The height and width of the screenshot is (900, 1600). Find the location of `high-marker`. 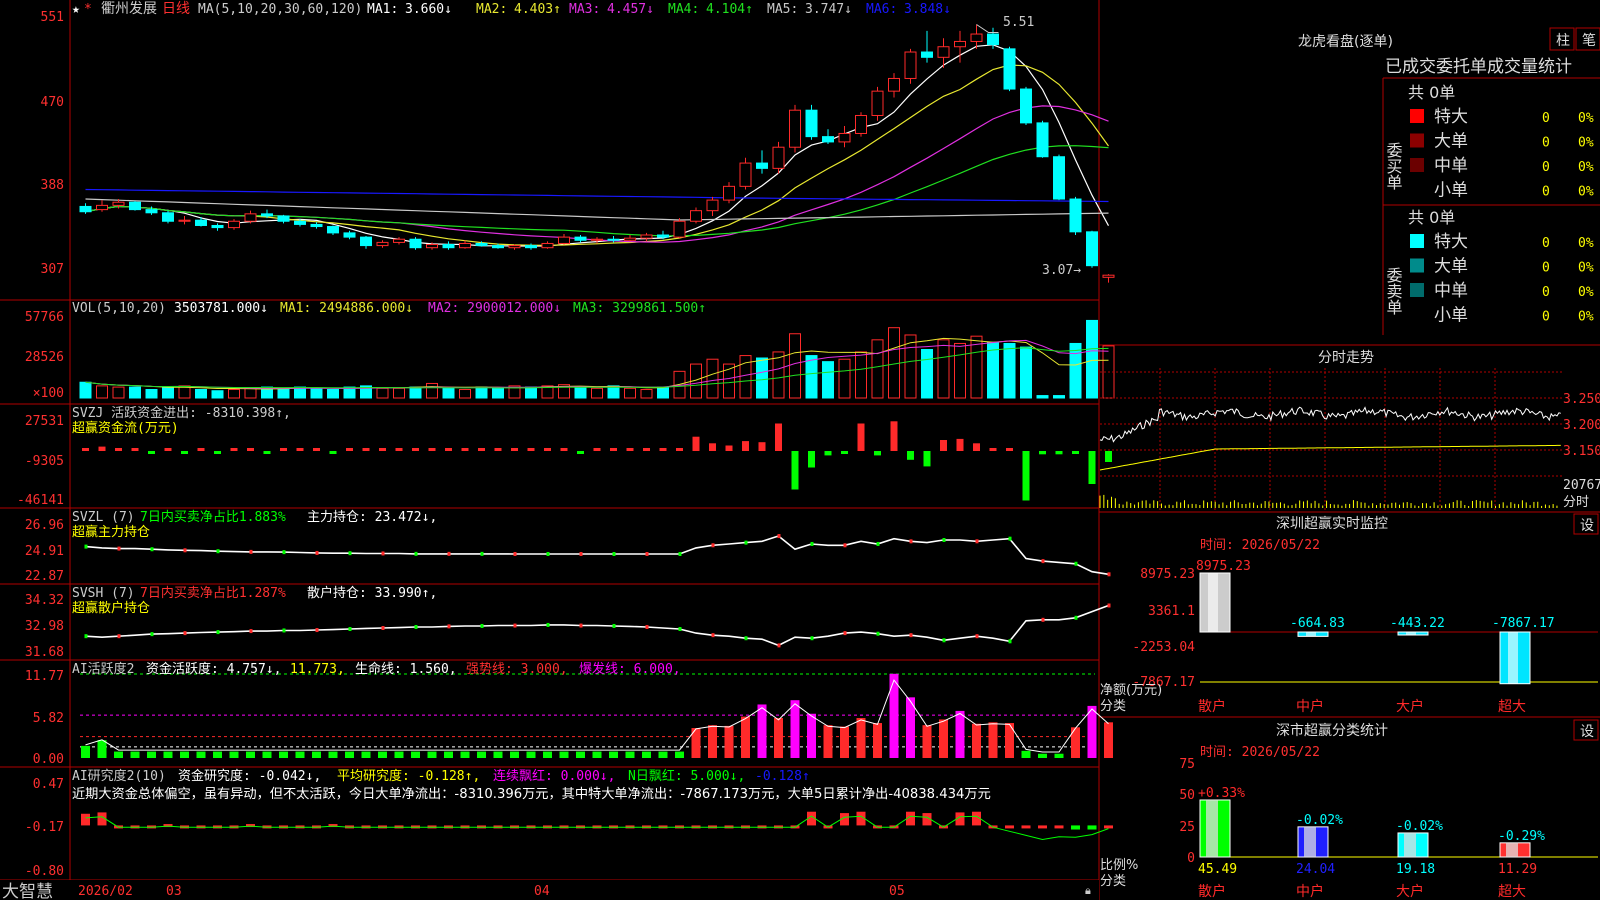

high-marker is located at coordinates (987, 29).